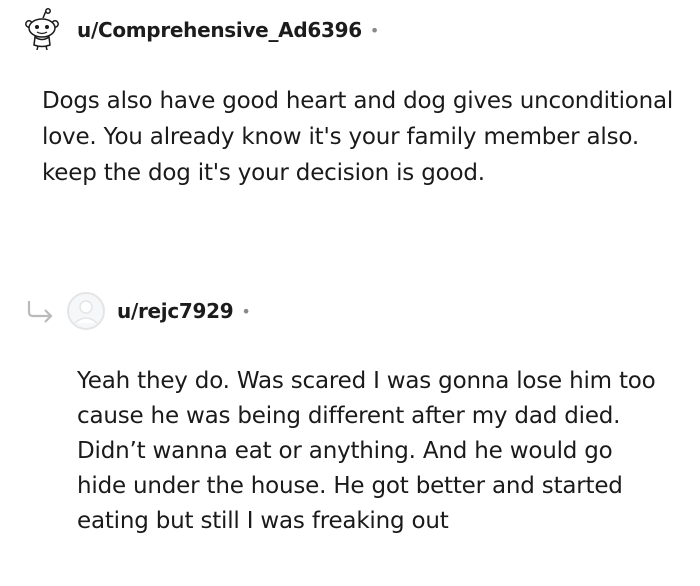 This screenshot has height=586, width=700. I want to click on reply-username: u/rejc7929, so click(175, 311).